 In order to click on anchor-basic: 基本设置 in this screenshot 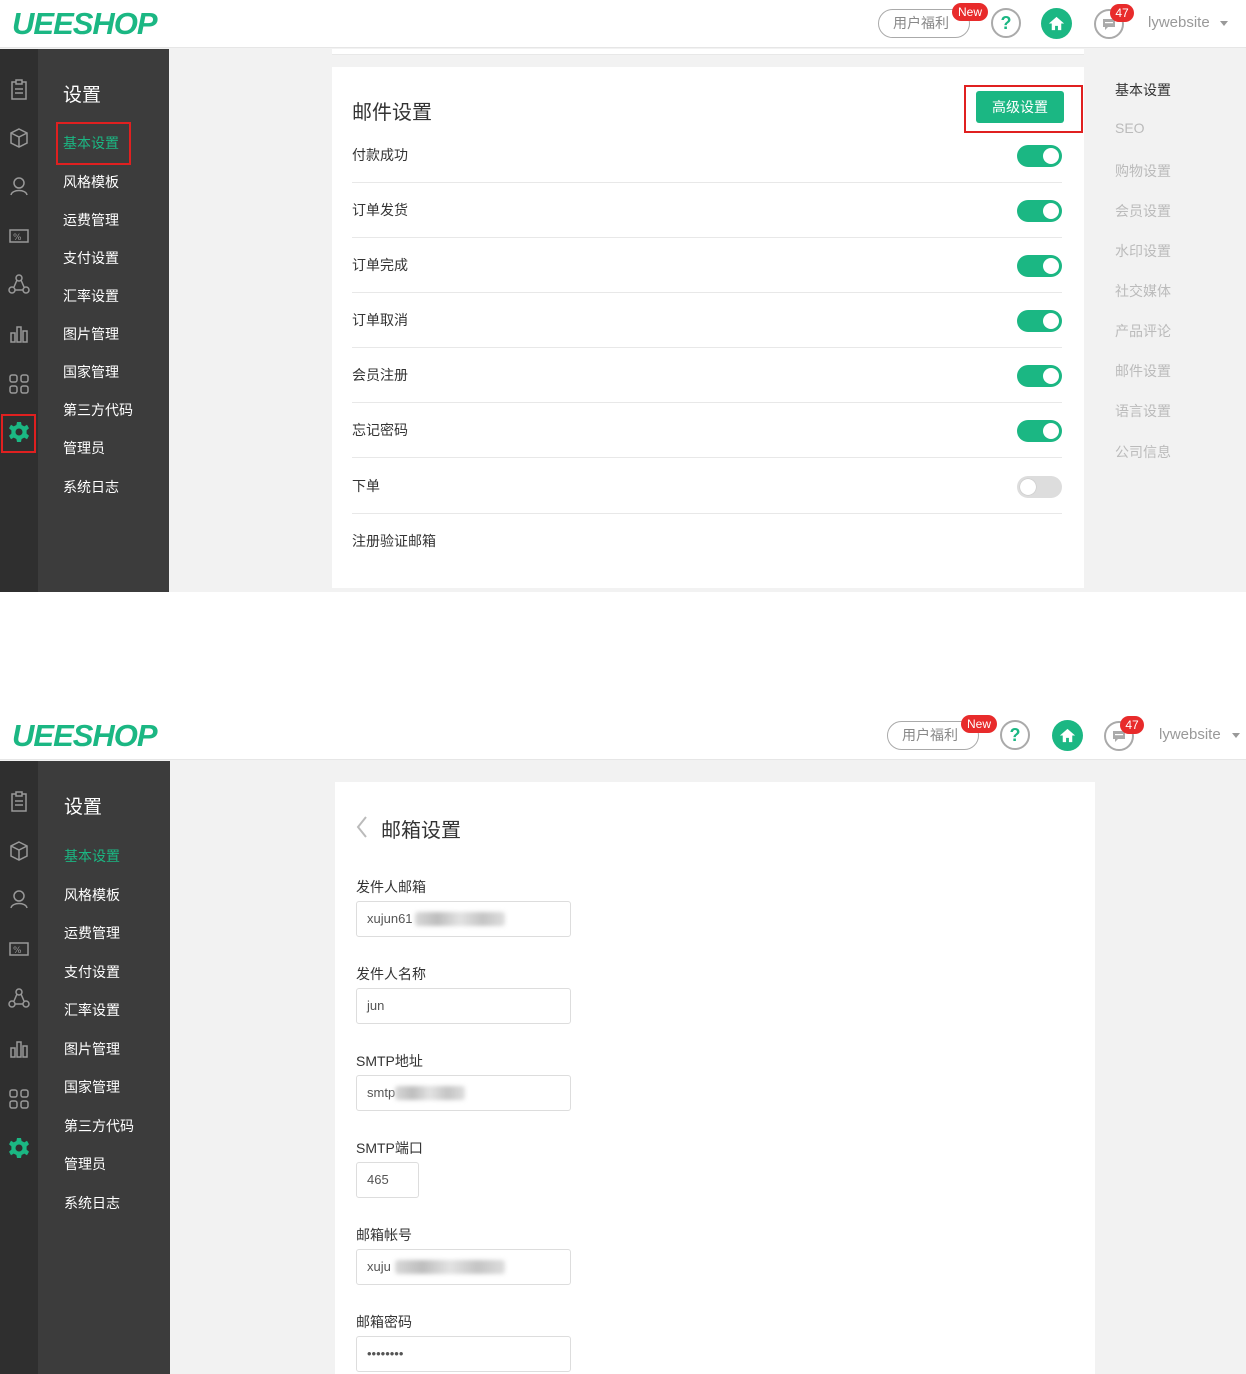, I will do `click(1143, 90)`.